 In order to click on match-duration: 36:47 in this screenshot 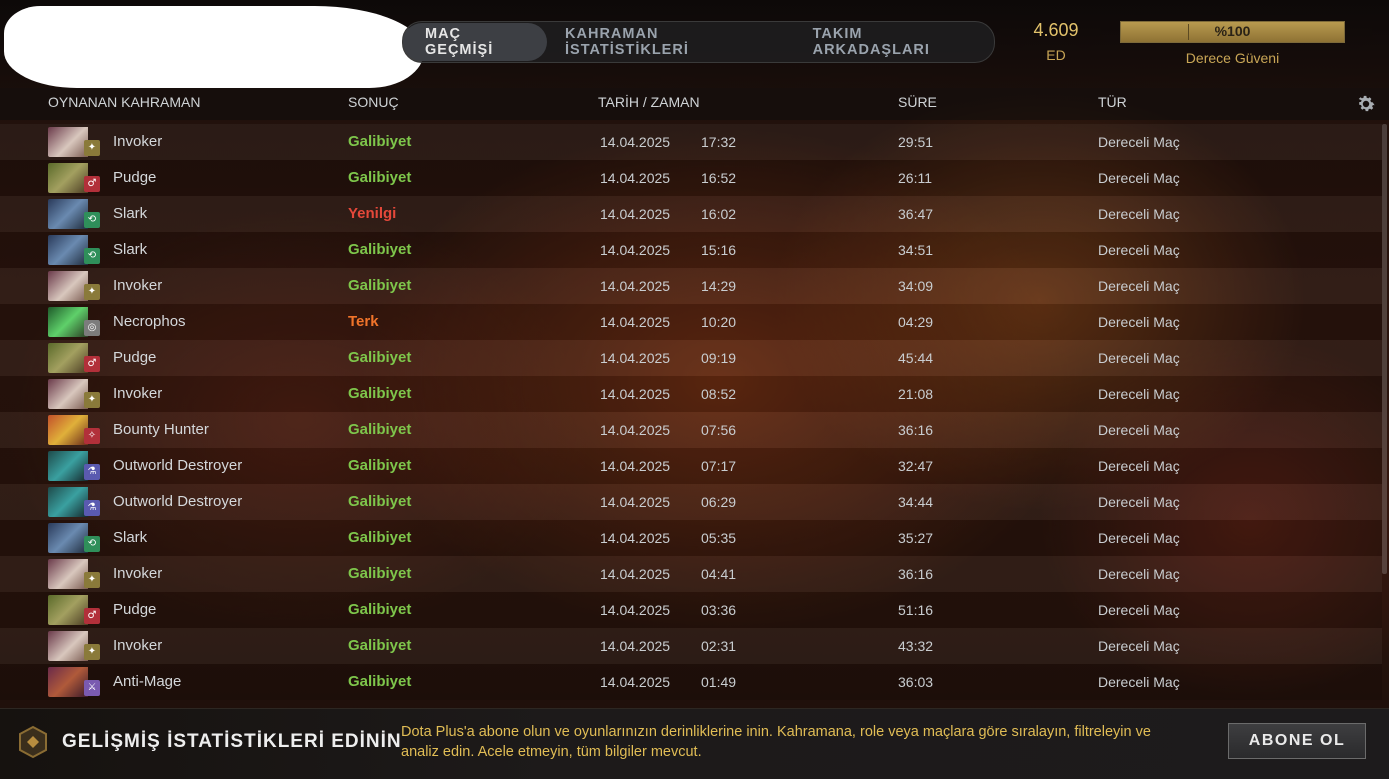, I will do `click(916, 214)`.